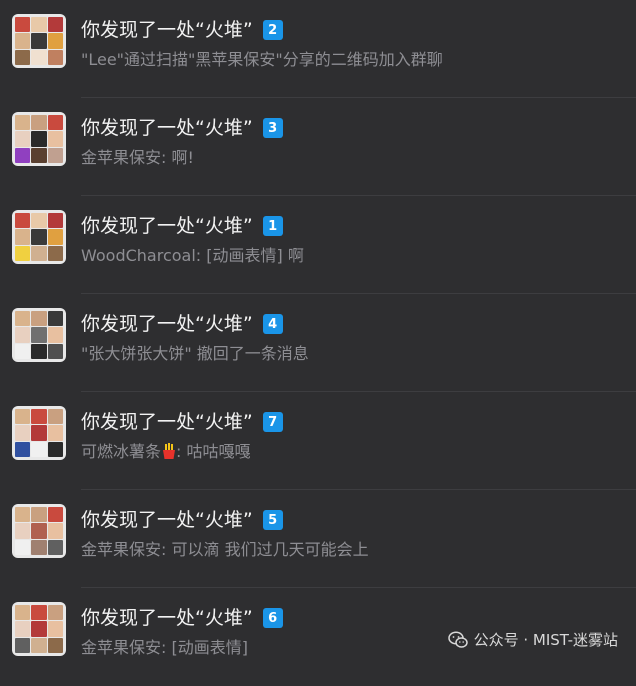 The width and height of the screenshot is (636, 686). I want to click on message-preview: "Lee"通过扫描"黑苹果保安"分享的二维码加入群聊, so click(262, 59).